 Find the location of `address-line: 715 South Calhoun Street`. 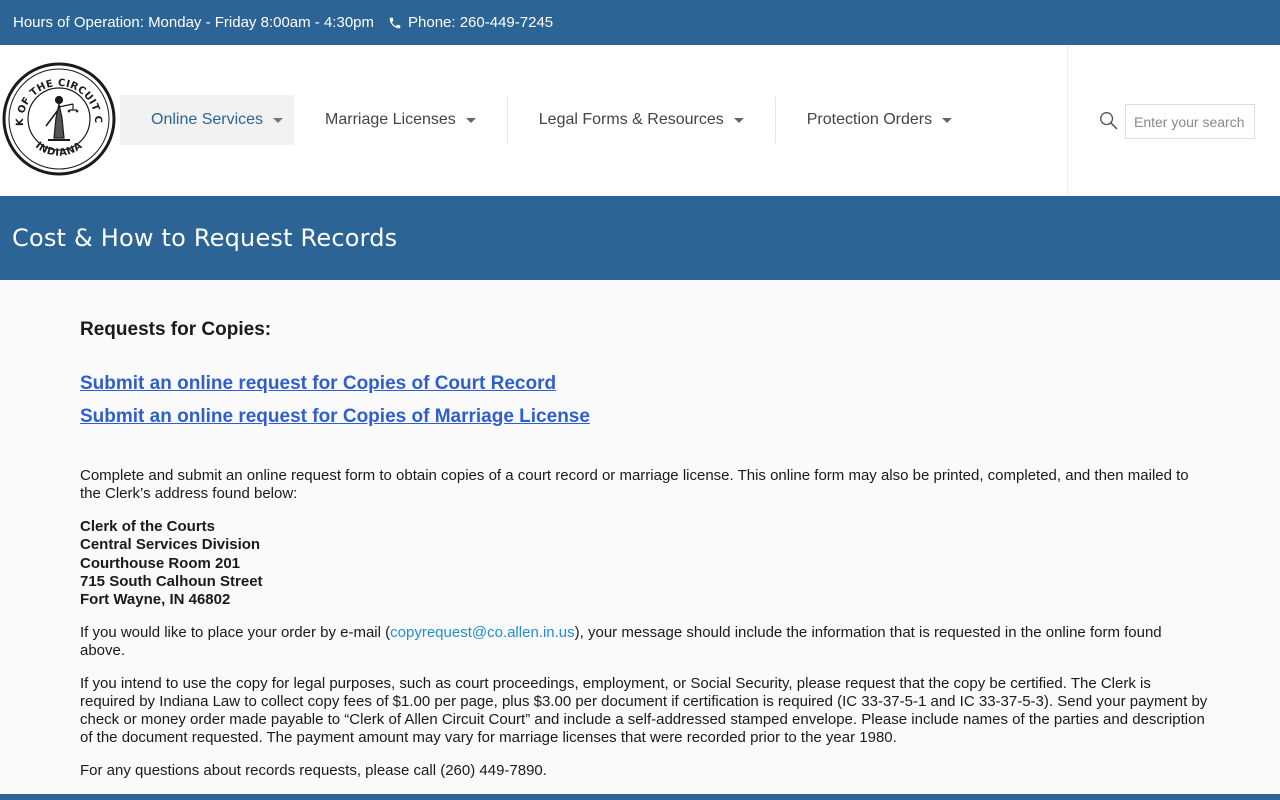

address-line: 715 South Calhoun Street is located at coordinates (171, 581).